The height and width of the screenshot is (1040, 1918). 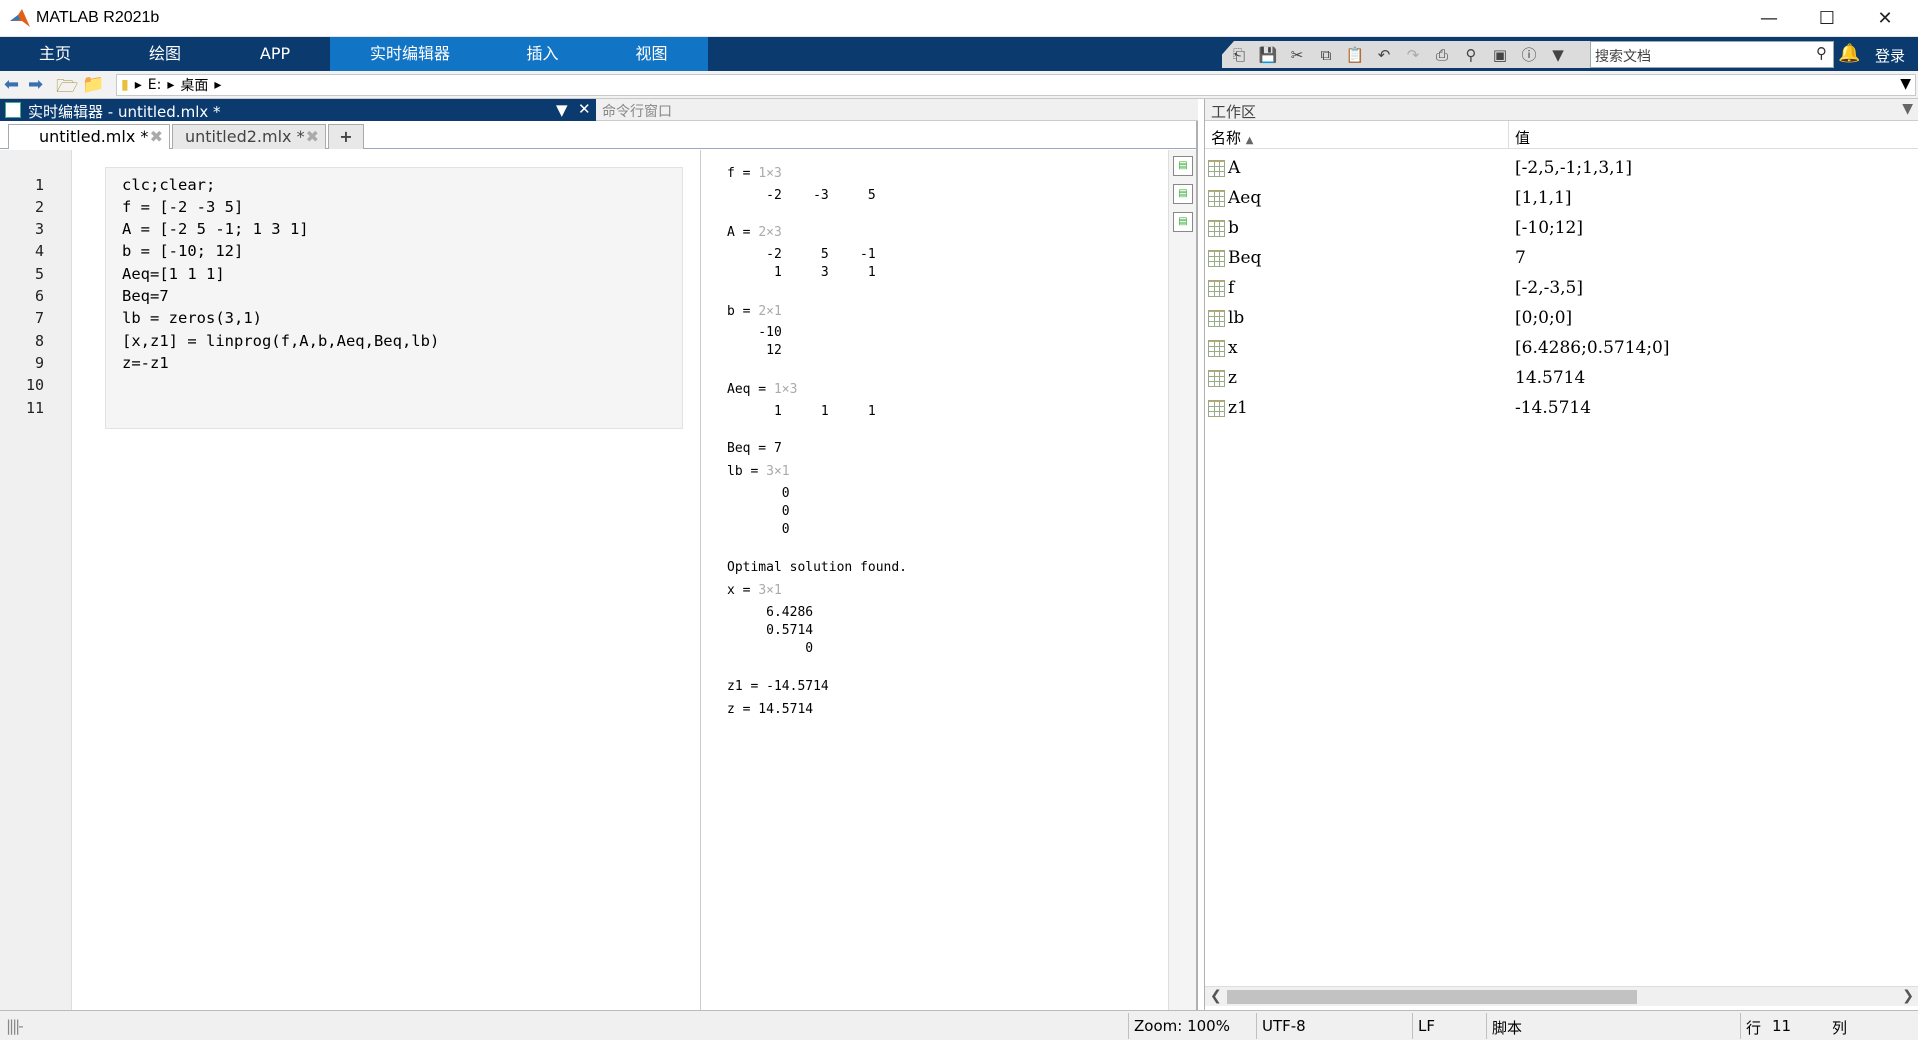 What do you see at coordinates (700, 580) in the screenshot?
I see `output-divider` at bounding box center [700, 580].